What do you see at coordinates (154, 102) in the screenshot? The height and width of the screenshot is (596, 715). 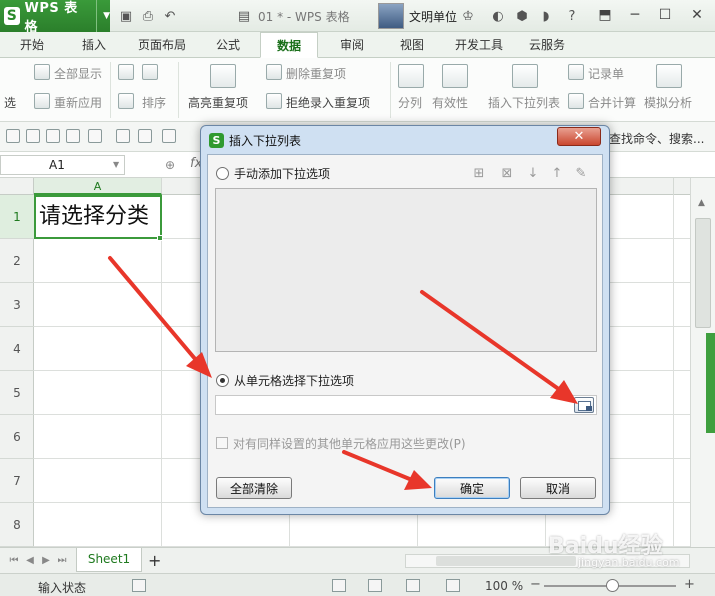 I see `sort-button: 排序` at bounding box center [154, 102].